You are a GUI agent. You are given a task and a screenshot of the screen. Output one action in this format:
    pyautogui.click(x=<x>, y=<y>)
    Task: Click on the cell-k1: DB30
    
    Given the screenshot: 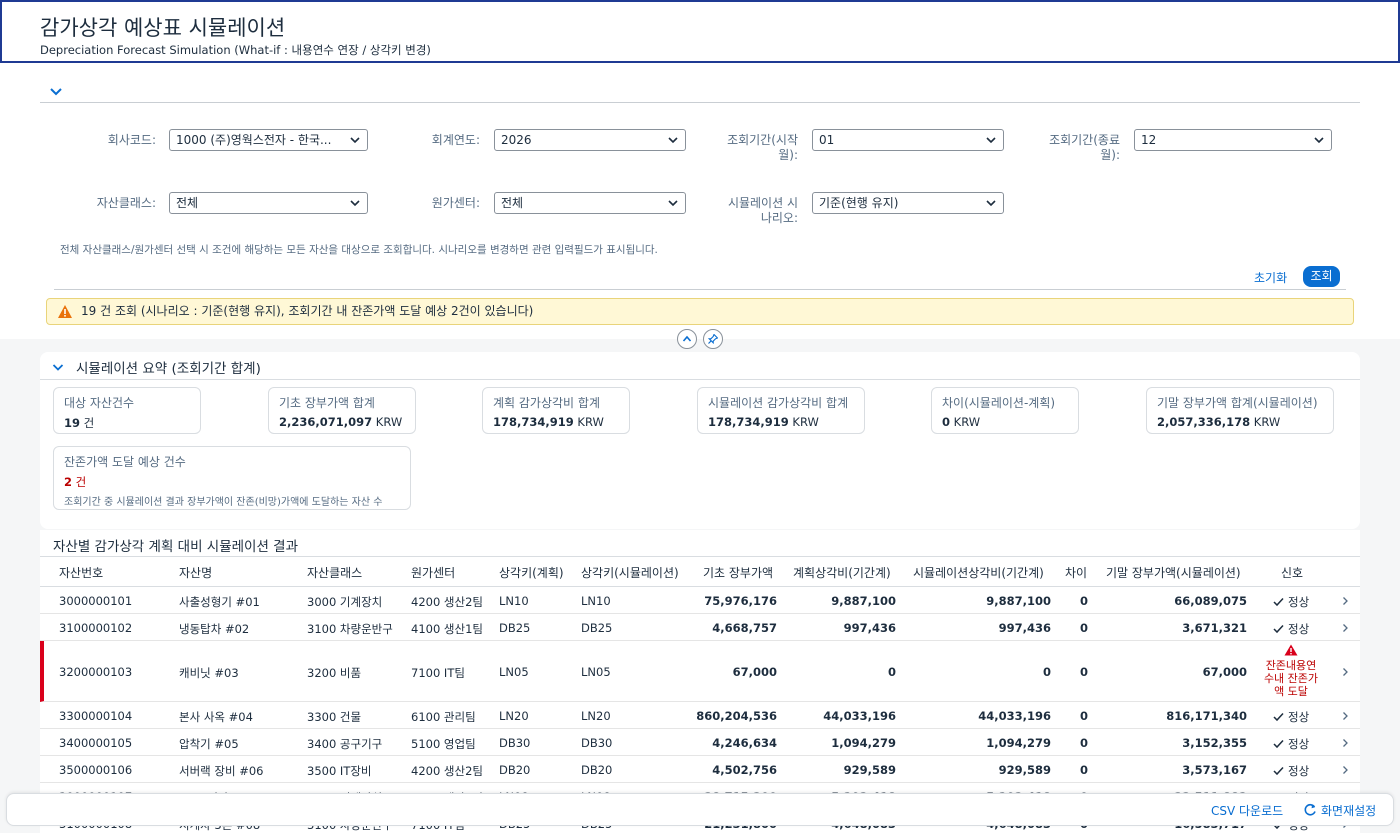 What is the action you would take?
    pyautogui.click(x=515, y=743)
    